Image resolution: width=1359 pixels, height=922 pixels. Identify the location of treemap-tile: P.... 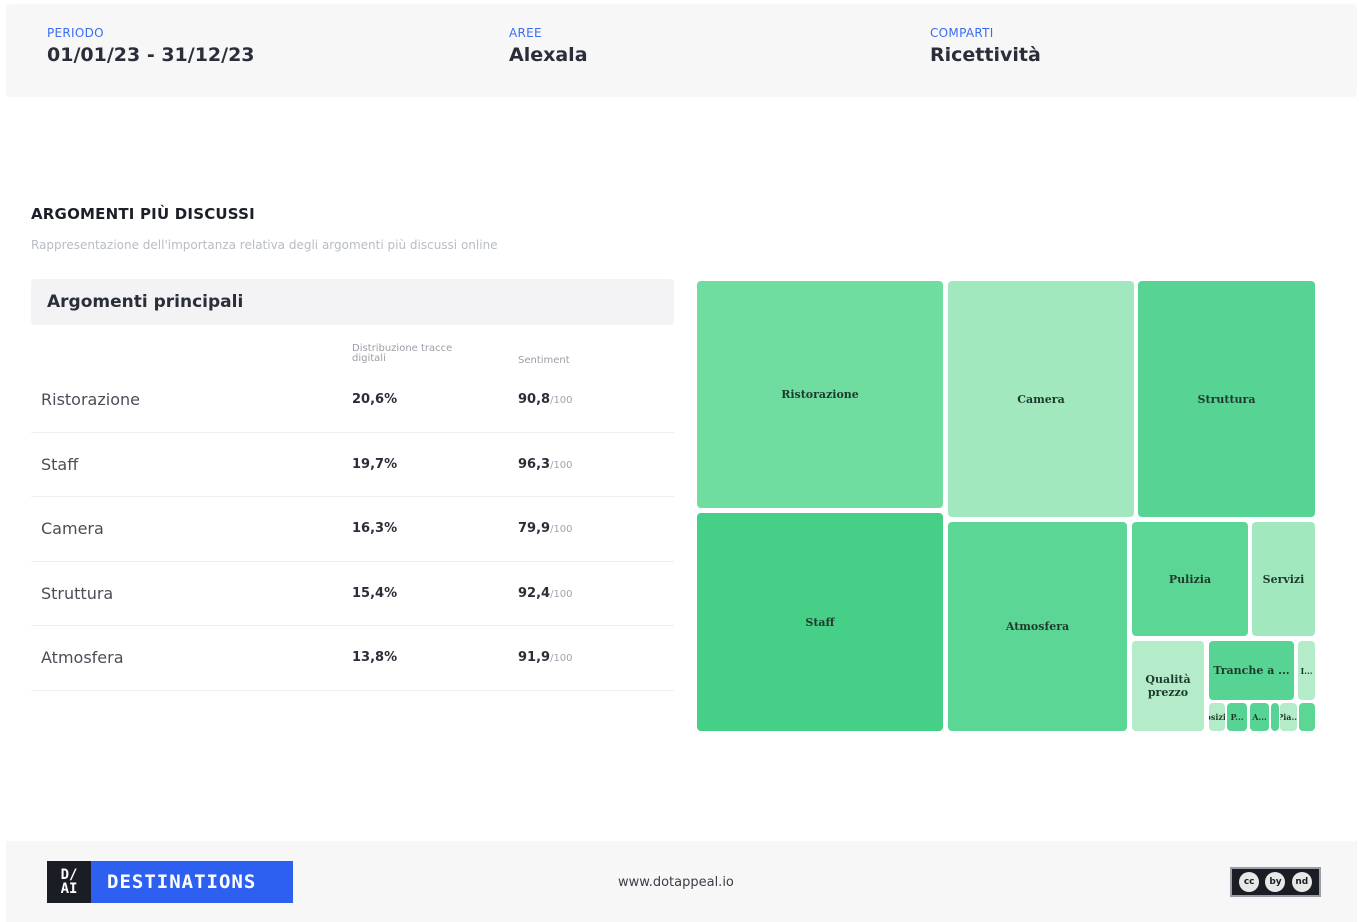
(1237, 717).